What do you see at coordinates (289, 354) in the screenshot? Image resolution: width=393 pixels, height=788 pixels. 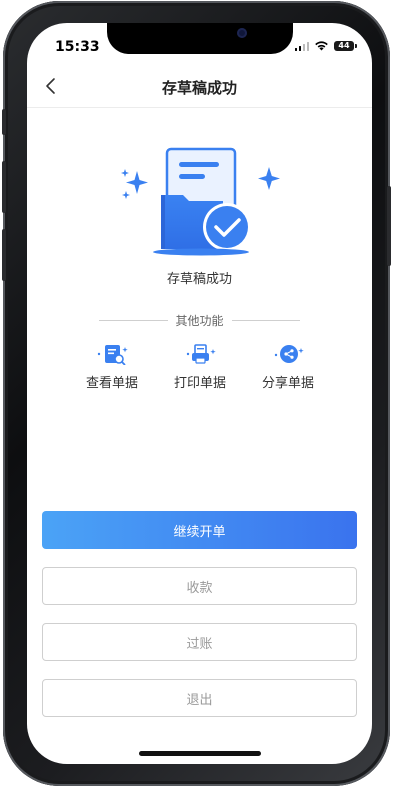 I see `share-icon` at bounding box center [289, 354].